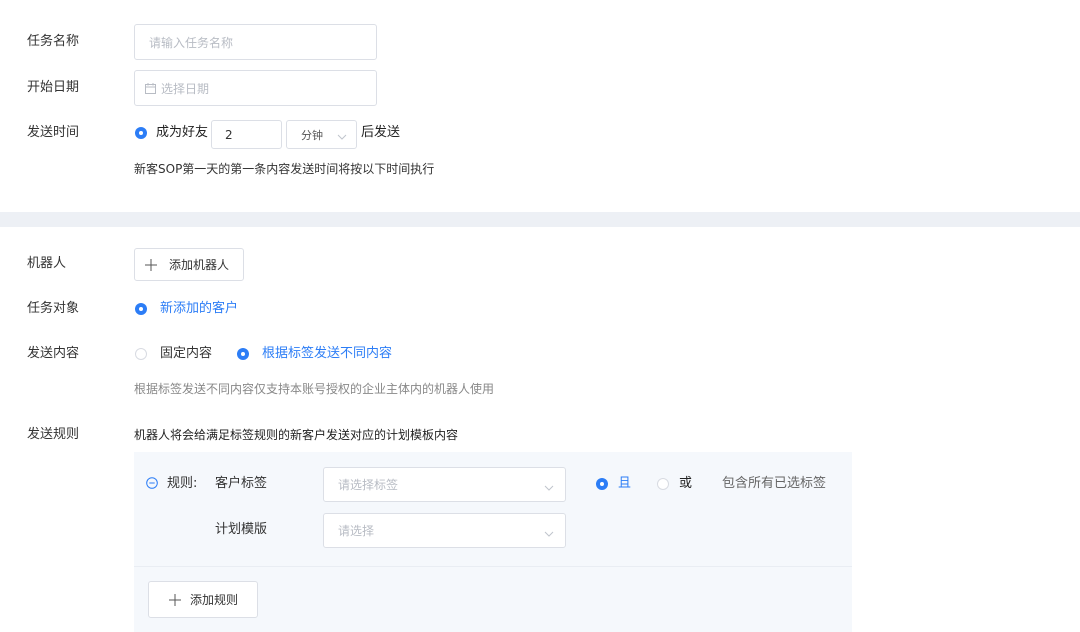 Image resolution: width=1080 pixels, height=632 pixels. What do you see at coordinates (444, 530) in the screenshot?
I see `rule-template-select: 请选择` at bounding box center [444, 530].